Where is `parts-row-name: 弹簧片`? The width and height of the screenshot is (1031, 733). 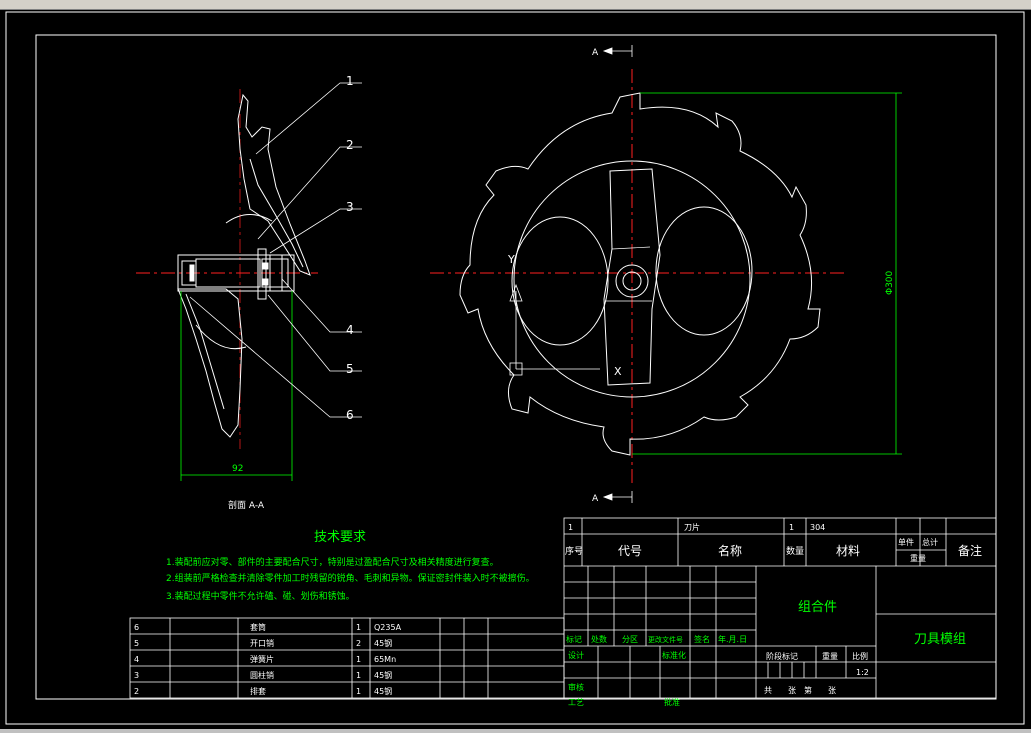 parts-row-name: 弹簧片 is located at coordinates (262, 659).